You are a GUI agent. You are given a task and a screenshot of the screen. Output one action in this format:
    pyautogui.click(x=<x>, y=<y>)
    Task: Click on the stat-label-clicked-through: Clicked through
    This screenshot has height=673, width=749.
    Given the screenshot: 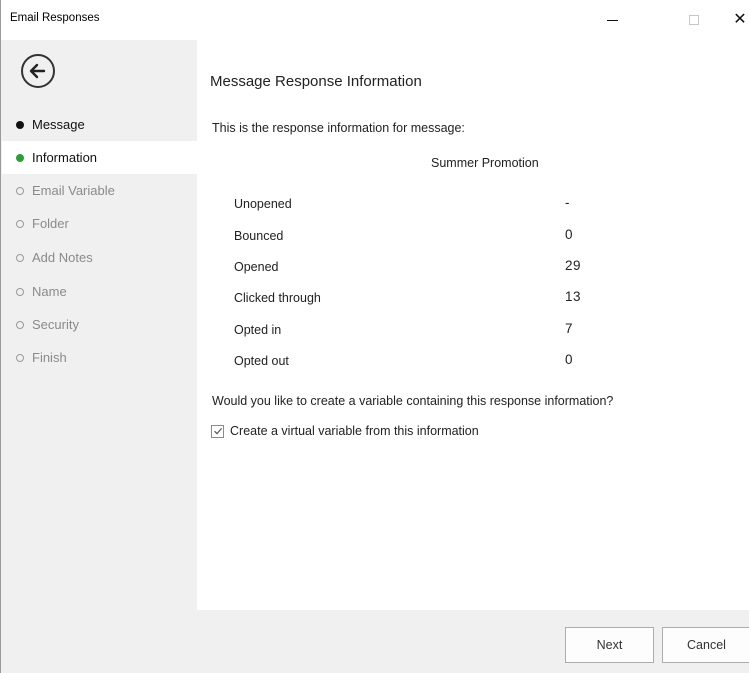 What is the action you would take?
    pyautogui.click(x=277, y=298)
    